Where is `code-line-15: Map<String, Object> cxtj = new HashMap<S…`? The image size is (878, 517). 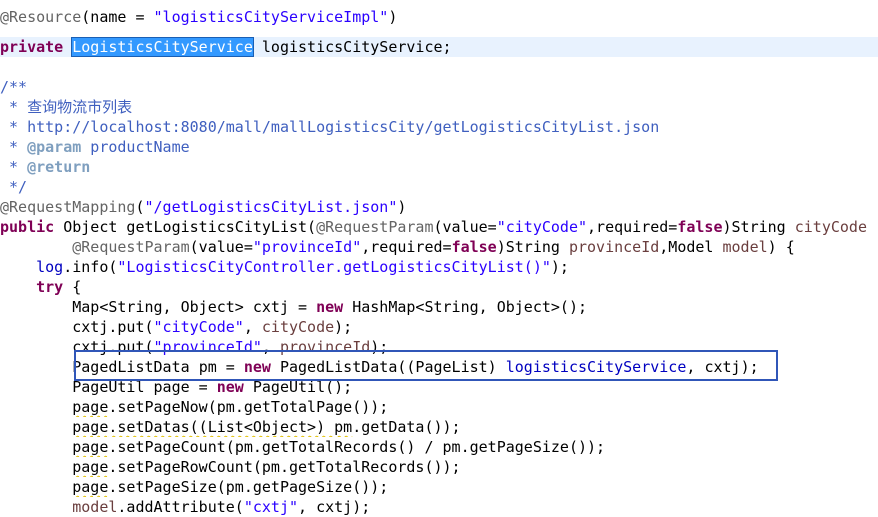
code-line-15: Map<String, Object> cxtj = new HashMap<S… is located at coordinates (439, 307).